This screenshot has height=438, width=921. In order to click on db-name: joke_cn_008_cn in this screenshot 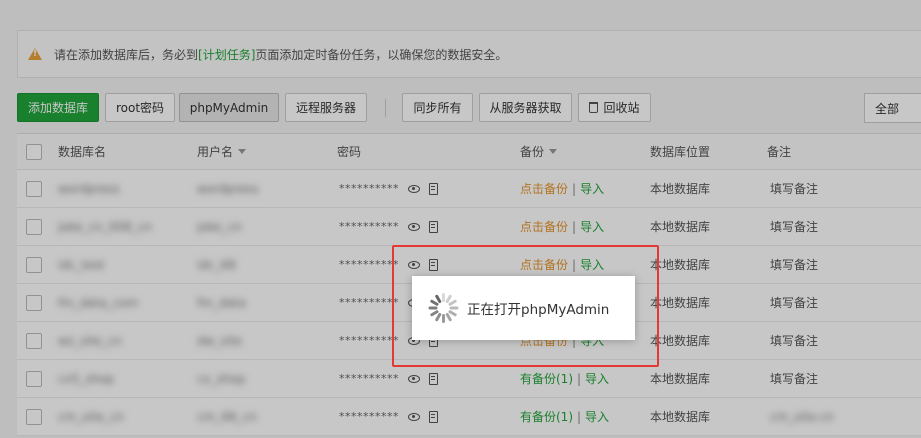, I will do `click(105, 226)`.